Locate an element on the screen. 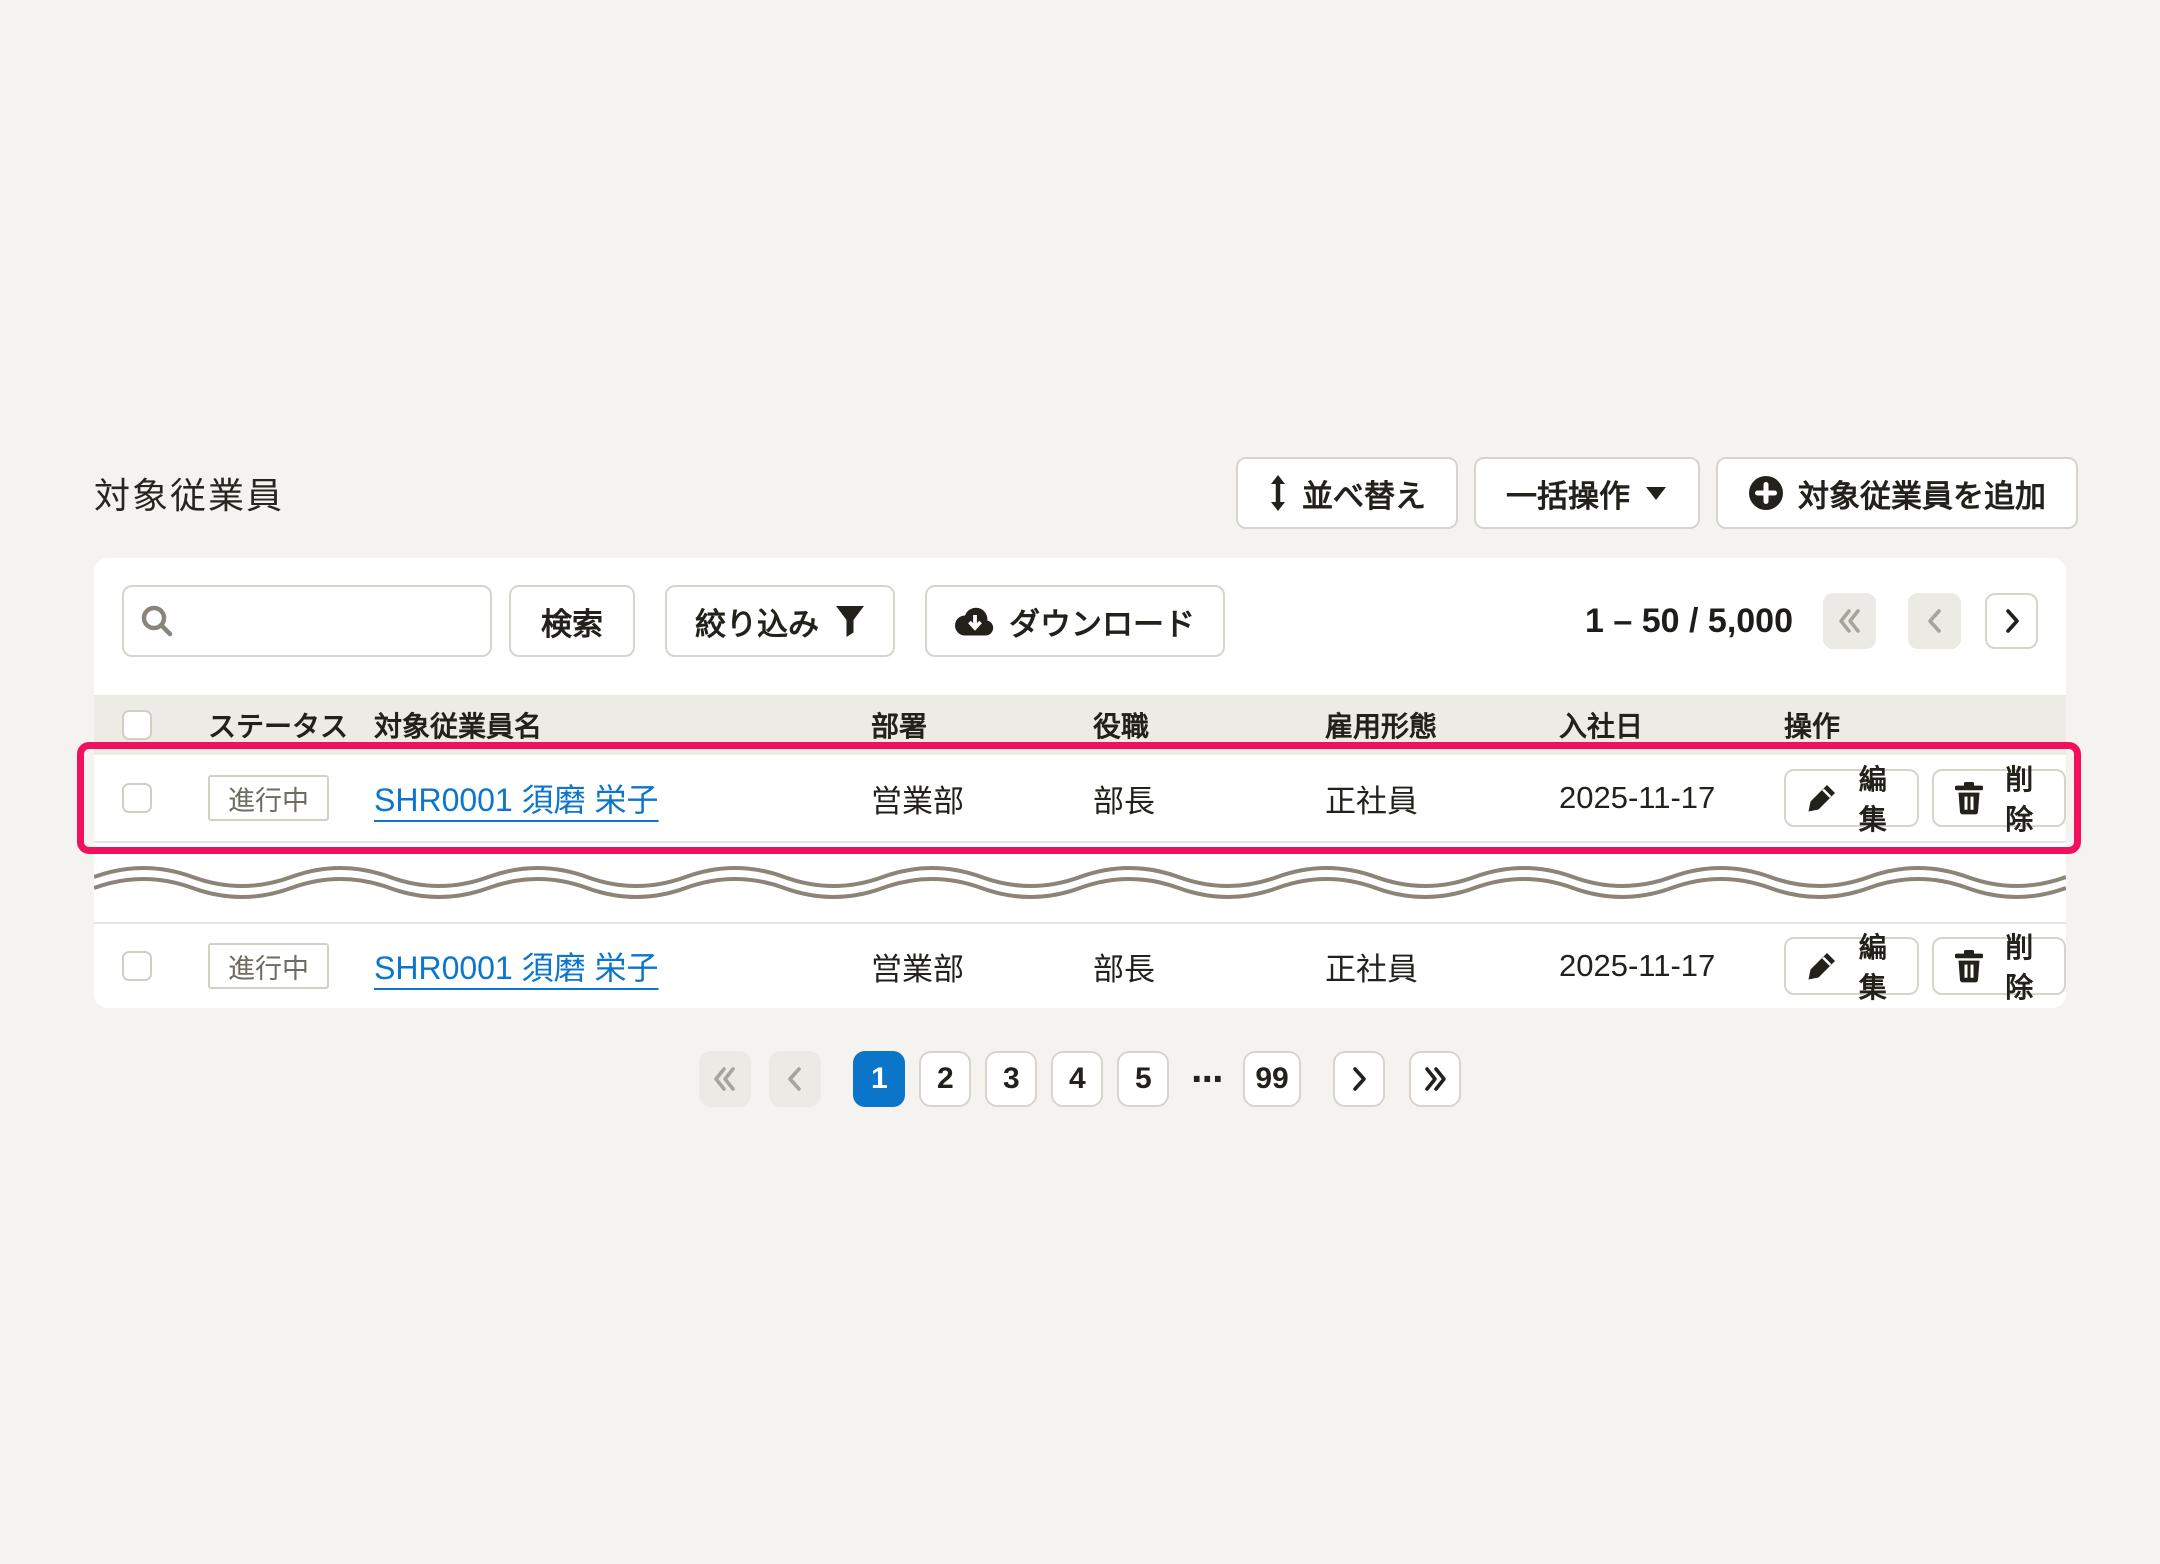 The image size is (2160, 1564). bulk-actions-label: 一括操作 is located at coordinates (1568, 496).